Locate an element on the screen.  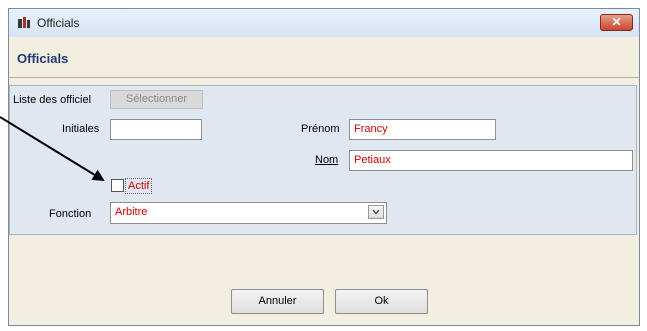
dropdown-button is located at coordinates (376, 212).